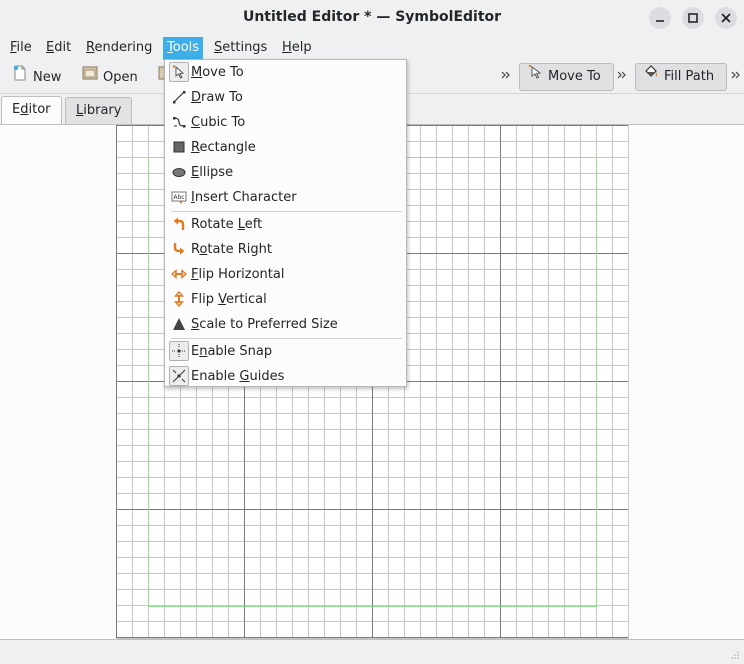 Image resolution: width=744 pixels, height=664 pixels. What do you see at coordinates (285, 147) in the screenshot?
I see `menu-item-rectangle: Rectangle` at bounding box center [285, 147].